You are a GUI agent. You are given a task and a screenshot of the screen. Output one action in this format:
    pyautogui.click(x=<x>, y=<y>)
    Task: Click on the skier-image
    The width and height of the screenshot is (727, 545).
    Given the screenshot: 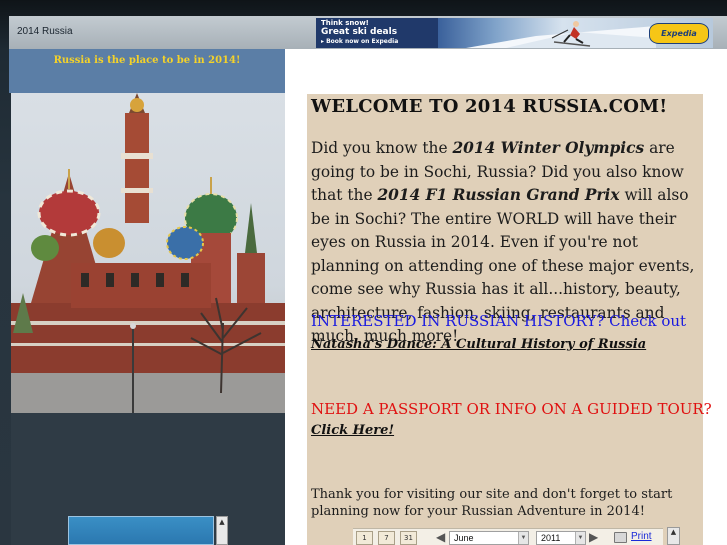 What is the action you would take?
    pyautogui.click(x=561, y=34)
    